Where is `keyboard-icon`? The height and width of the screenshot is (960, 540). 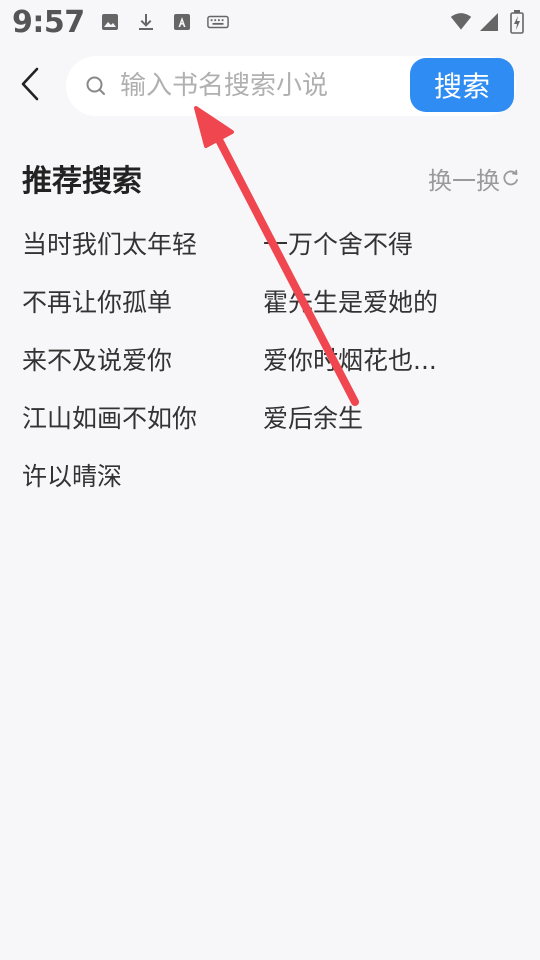 keyboard-icon is located at coordinates (217, 22).